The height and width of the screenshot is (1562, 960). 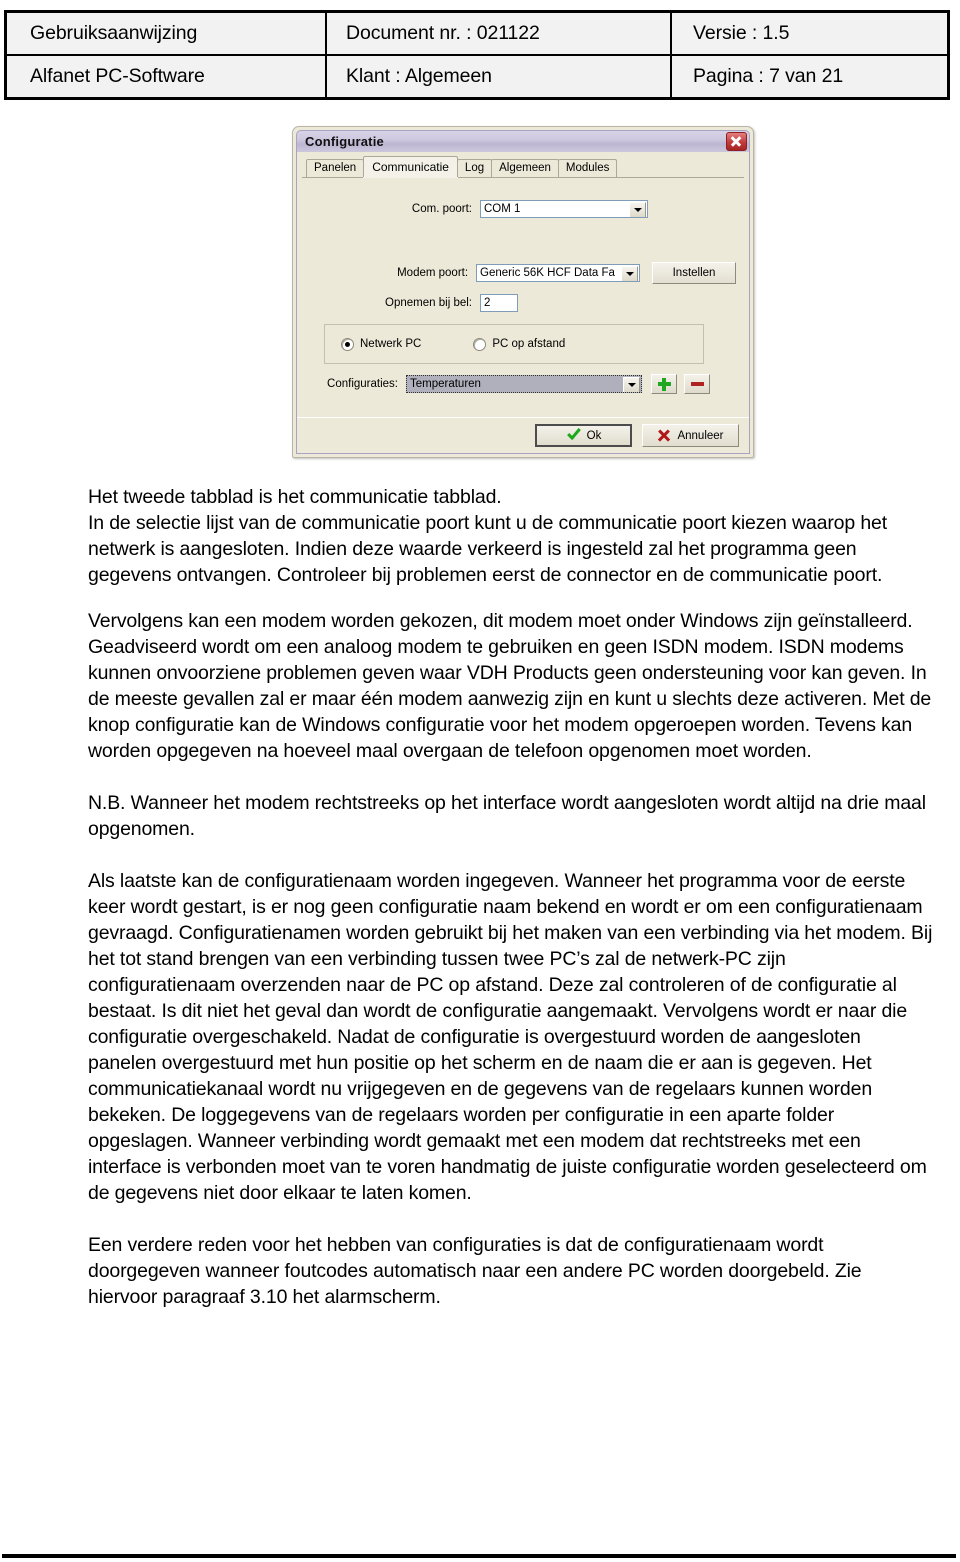 What do you see at coordinates (573, 436) in the screenshot?
I see `check-icon` at bounding box center [573, 436].